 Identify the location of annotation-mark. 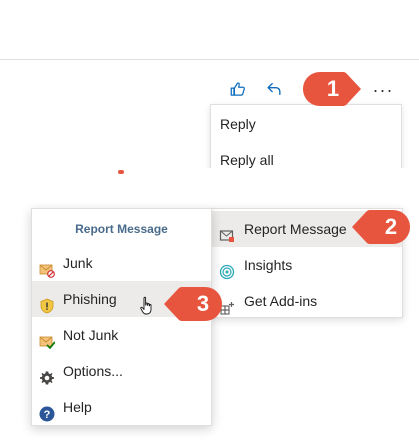
(121, 172).